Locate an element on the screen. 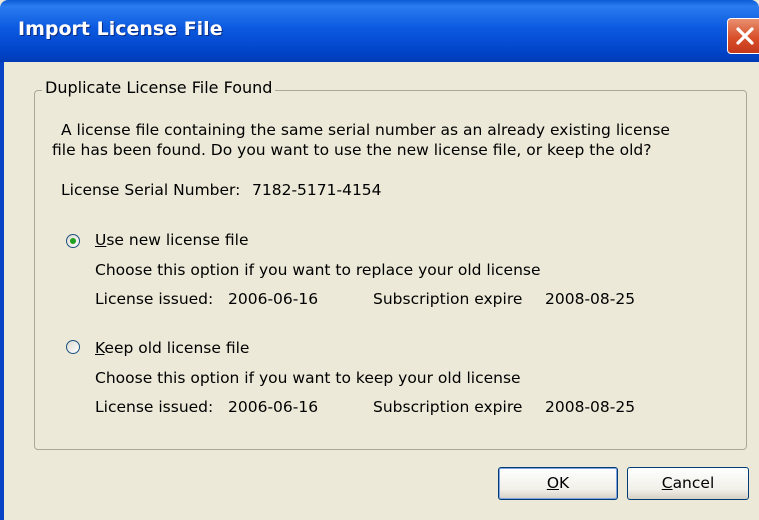 Image resolution: width=759 pixels, height=520 pixels. serial-value: 7182-5171-4154 is located at coordinates (317, 190).